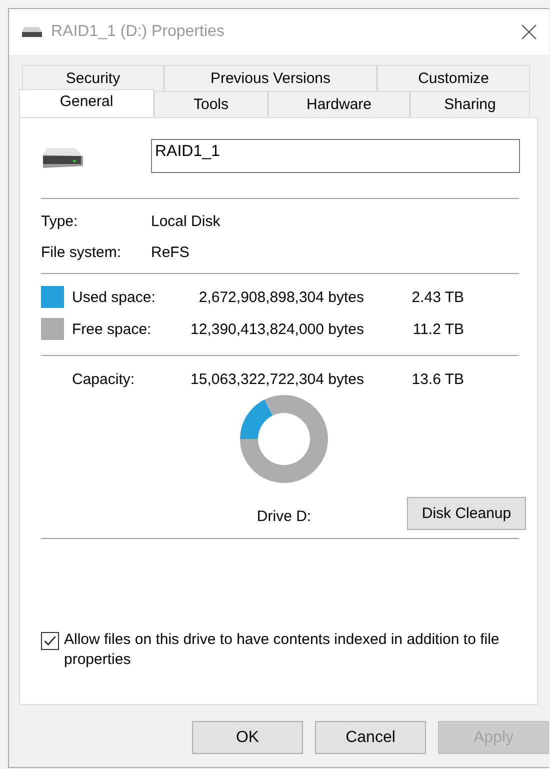  What do you see at coordinates (277, 379) in the screenshot?
I see `capacity-bytes: 15,063,322,722,304 bytes` at bounding box center [277, 379].